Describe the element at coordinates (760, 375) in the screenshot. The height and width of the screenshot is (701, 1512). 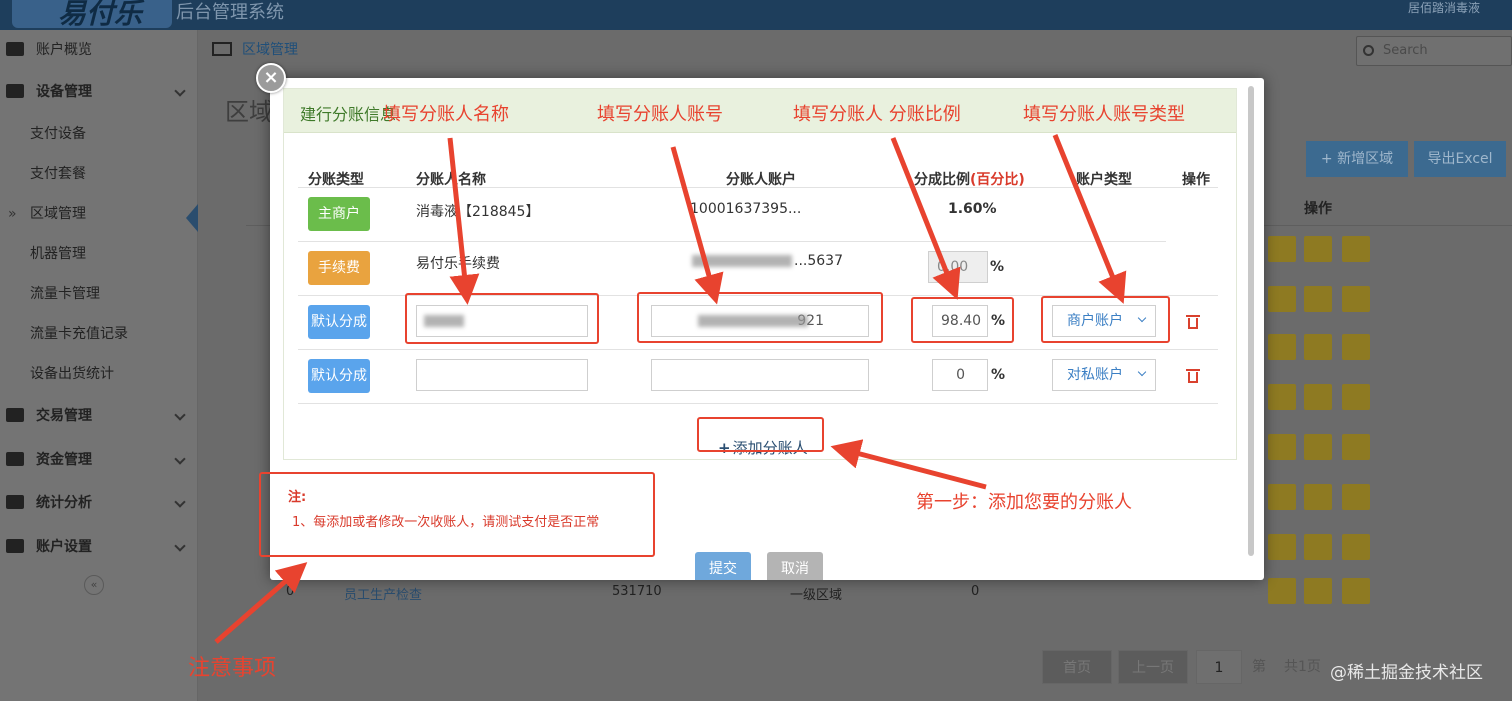
I see `payee-account-input` at that location.